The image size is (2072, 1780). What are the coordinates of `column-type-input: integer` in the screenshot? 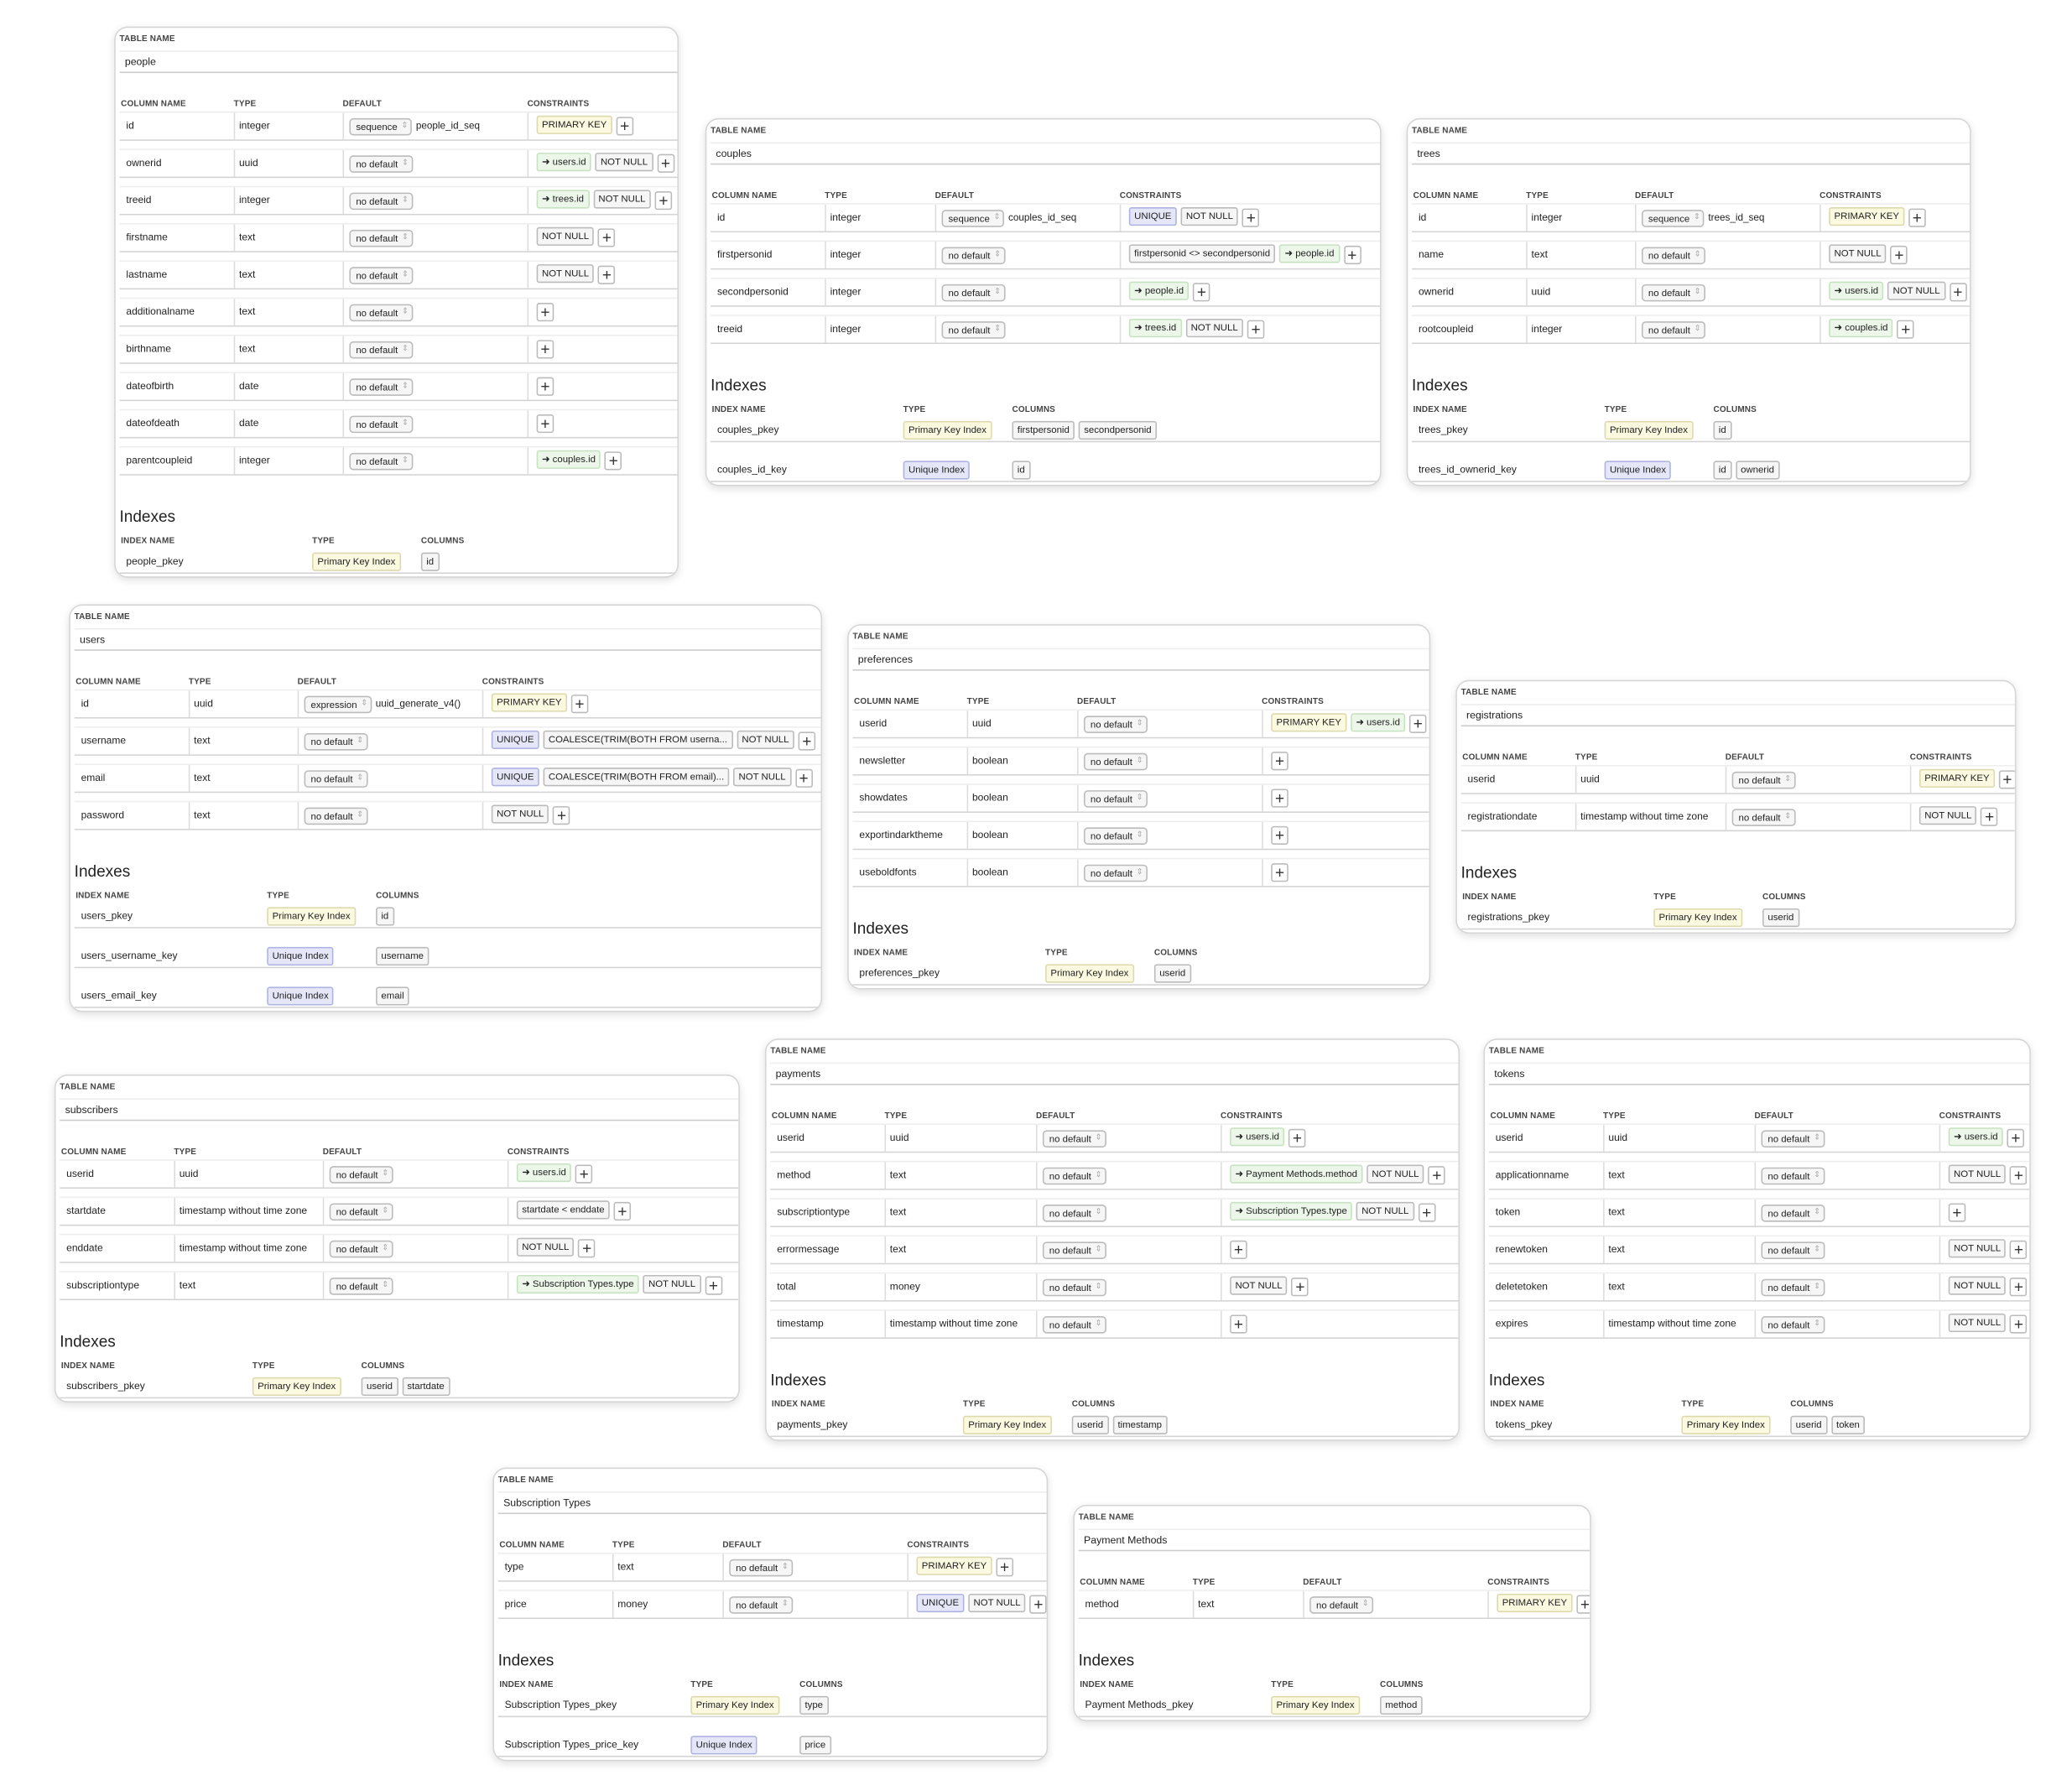 It's located at (1544, 218).